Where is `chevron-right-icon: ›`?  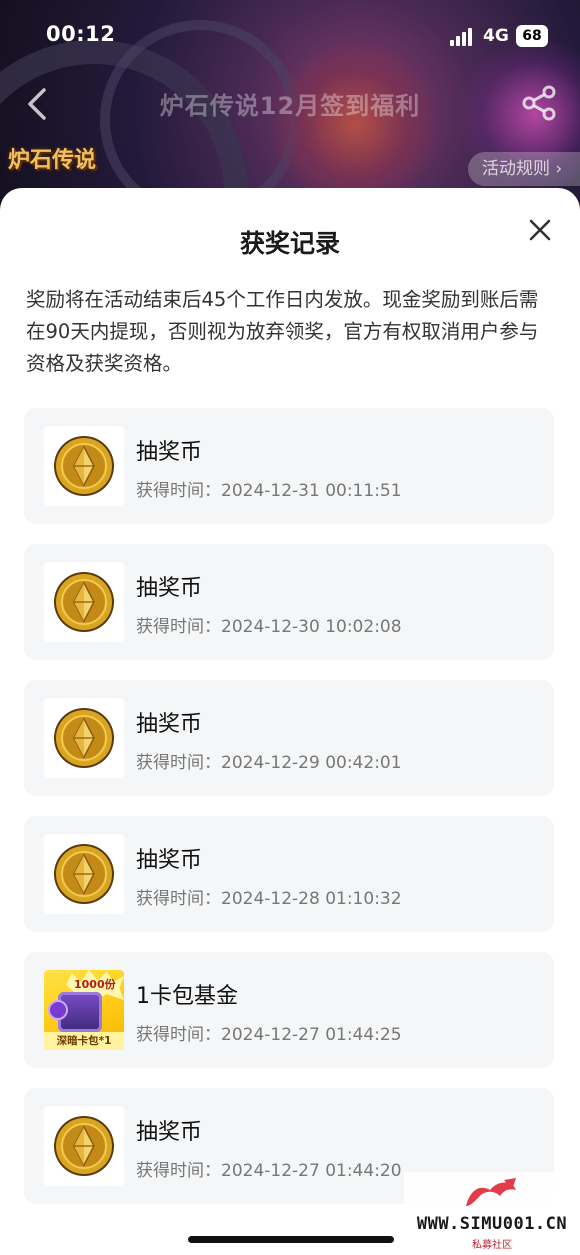
chevron-right-icon: › is located at coordinates (559, 169).